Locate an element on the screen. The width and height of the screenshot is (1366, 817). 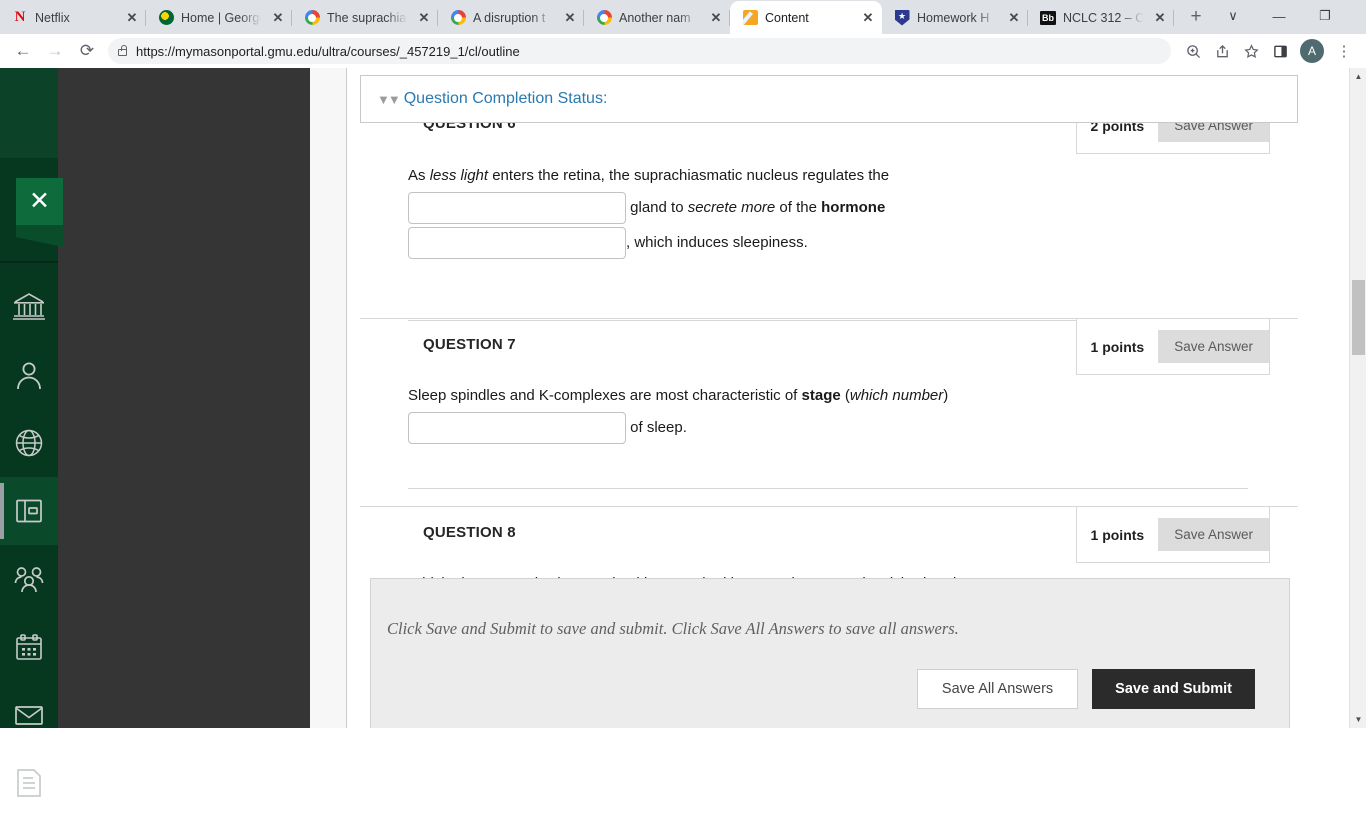
browser-tab-home-george: Home | George ✕ is located at coordinates (219, 17).